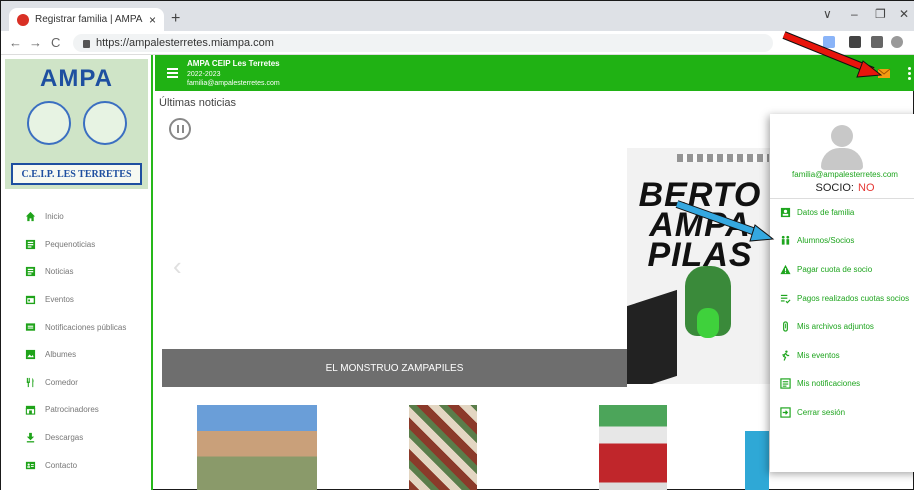 Image resolution: width=914 pixels, height=490 pixels. What do you see at coordinates (90, 19) in the screenshot?
I see `tab-title: Registrar familia | AMPA CEIP Les` at bounding box center [90, 19].